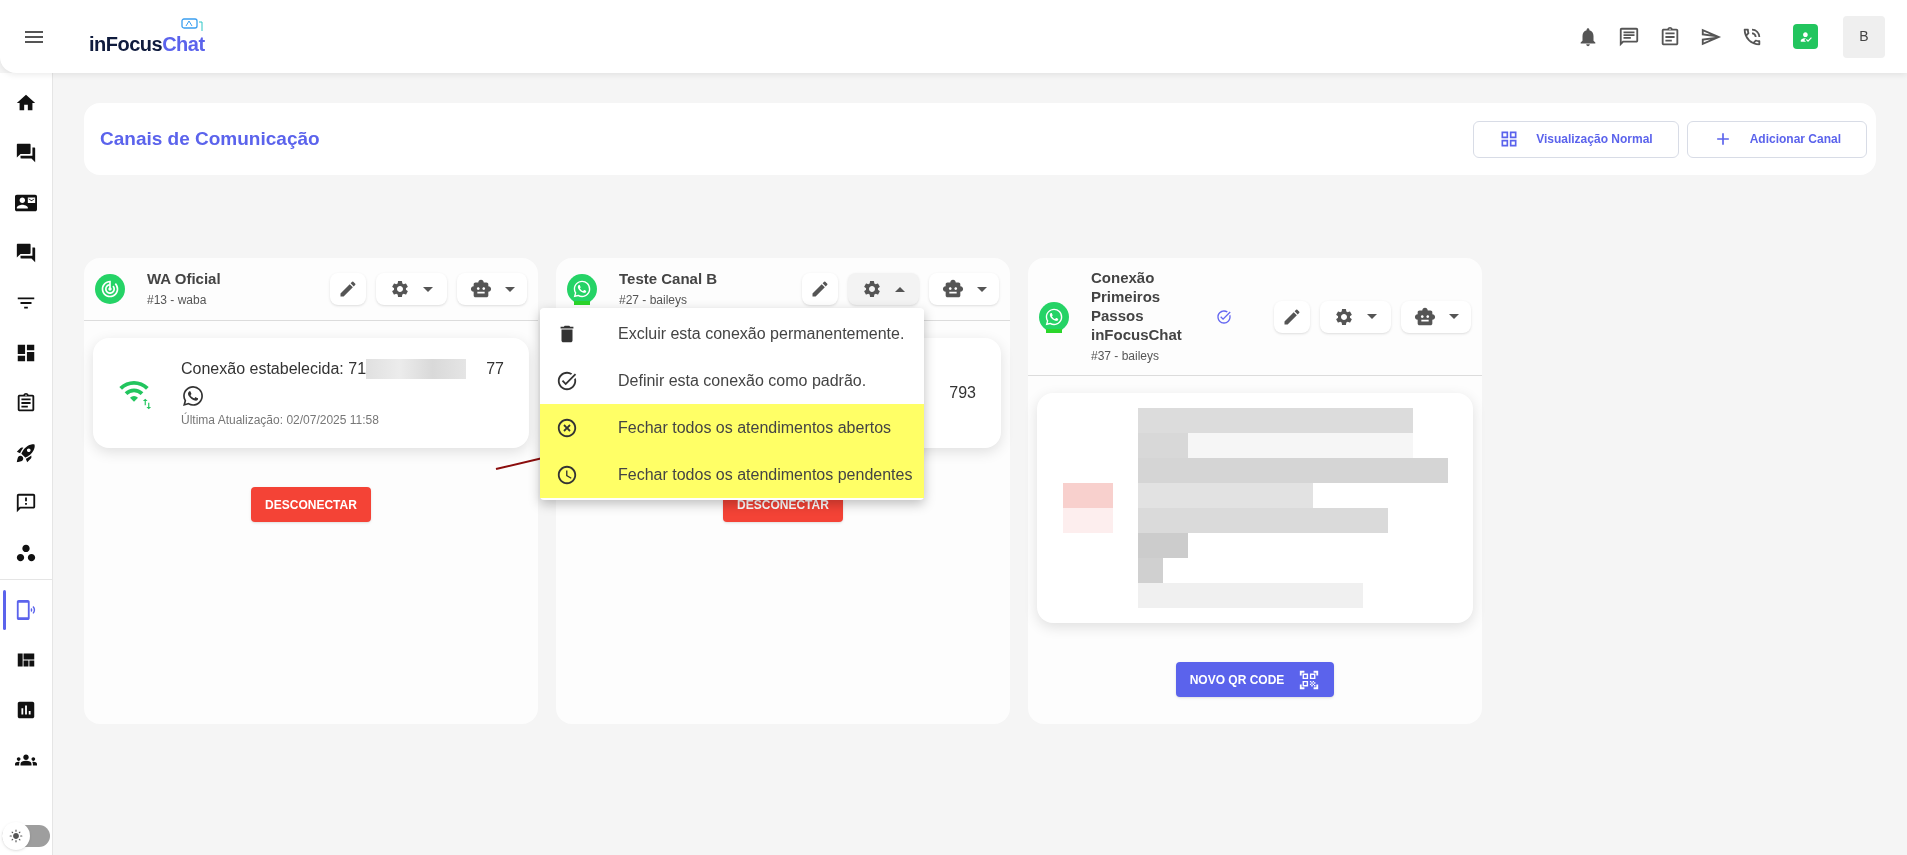  What do you see at coordinates (193, 396) in the screenshot?
I see `whatsapp-icon` at bounding box center [193, 396].